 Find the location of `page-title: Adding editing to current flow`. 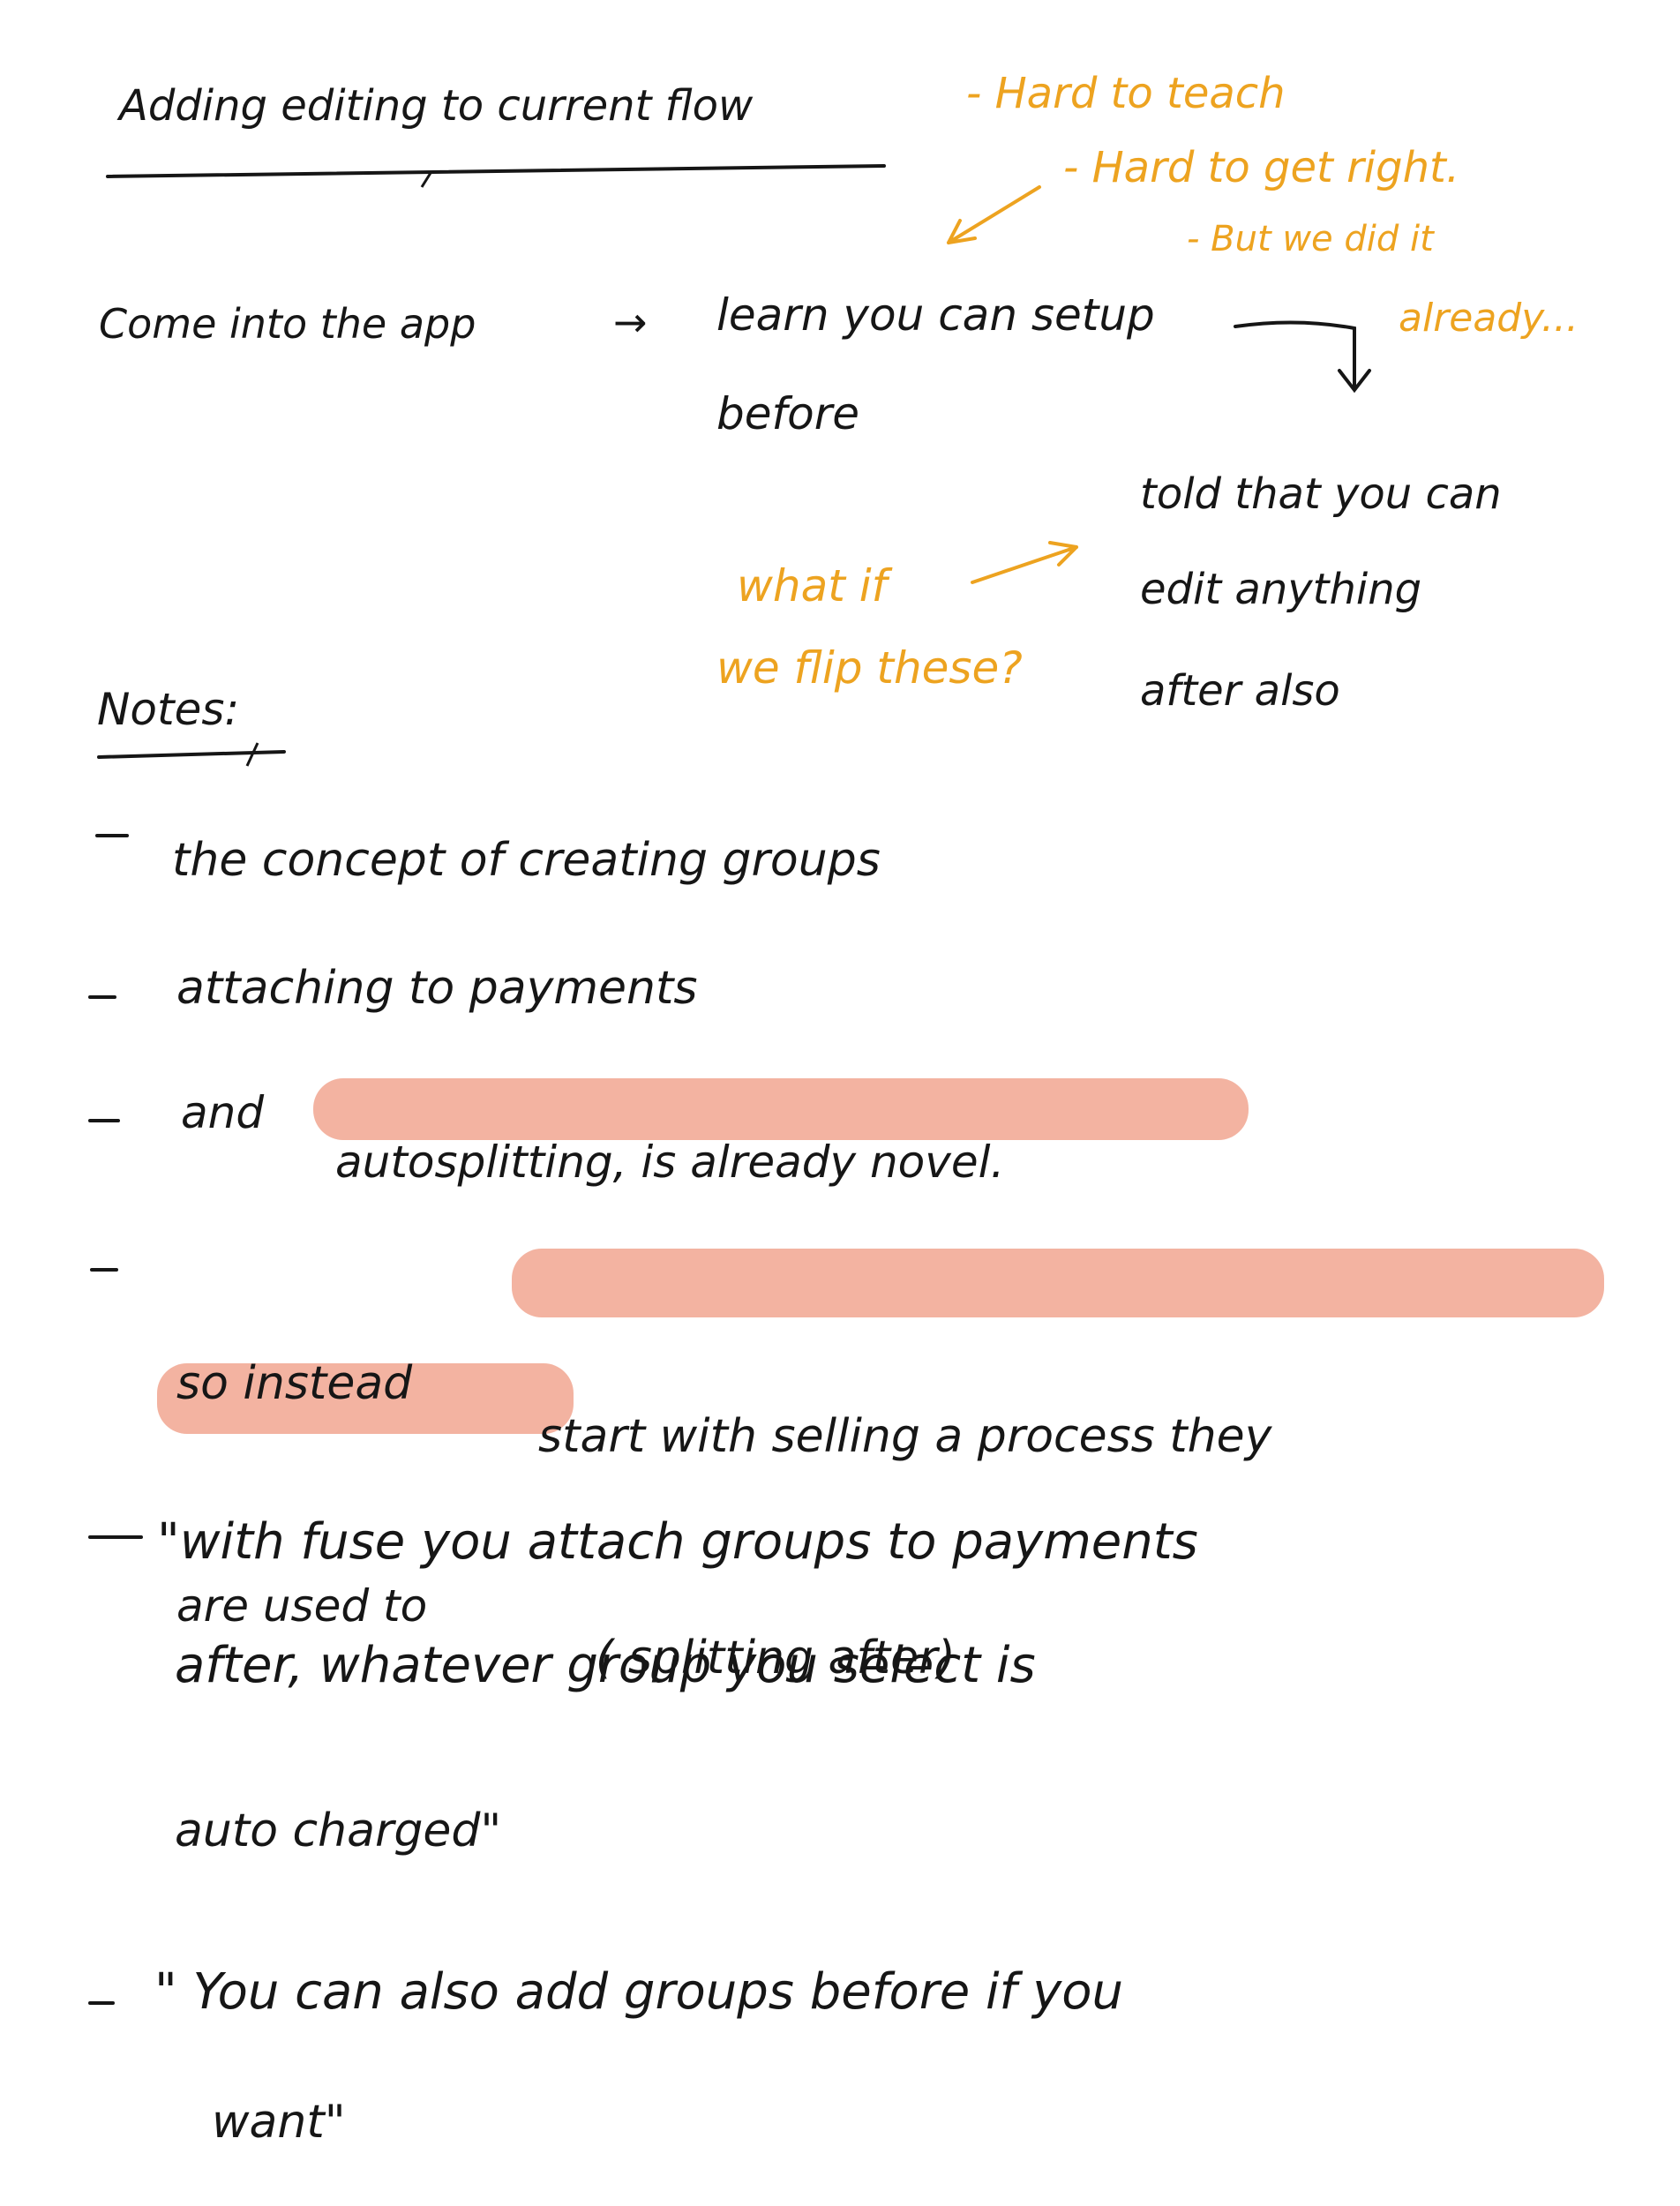

page-title: Adding editing to current flow is located at coordinates (436, 106).